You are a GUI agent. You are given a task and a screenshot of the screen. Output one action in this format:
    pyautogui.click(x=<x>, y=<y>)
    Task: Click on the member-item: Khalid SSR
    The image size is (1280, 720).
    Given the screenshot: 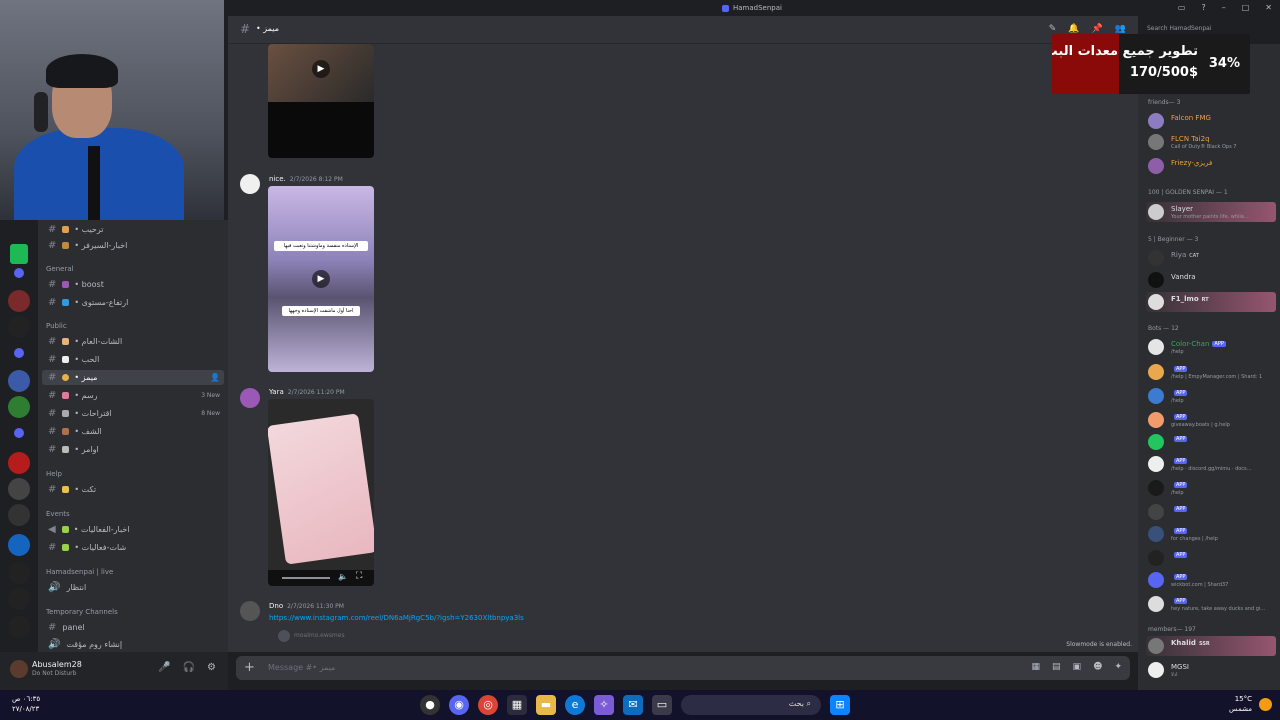 What is the action you would take?
    pyautogui.click(x=1211, y=646)
    